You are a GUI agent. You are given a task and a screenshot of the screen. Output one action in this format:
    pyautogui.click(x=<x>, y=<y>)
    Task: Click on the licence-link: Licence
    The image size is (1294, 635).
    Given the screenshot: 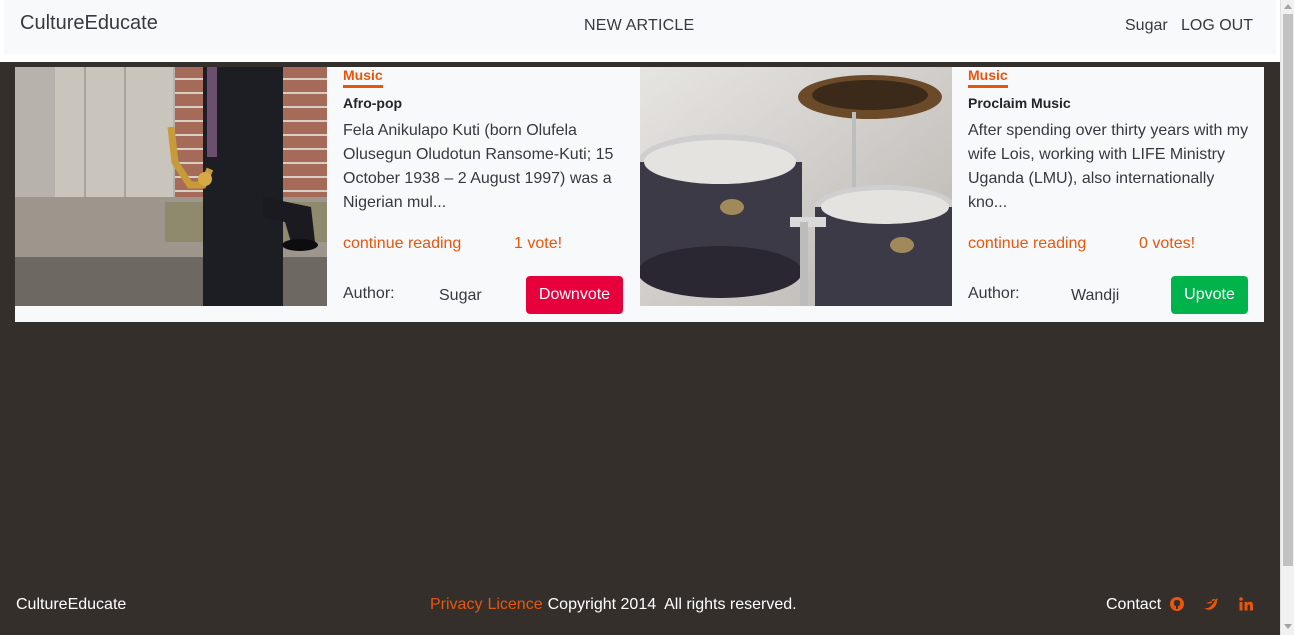 What is the action you would take?
    pyautogui.click(x=514, y=604)
    